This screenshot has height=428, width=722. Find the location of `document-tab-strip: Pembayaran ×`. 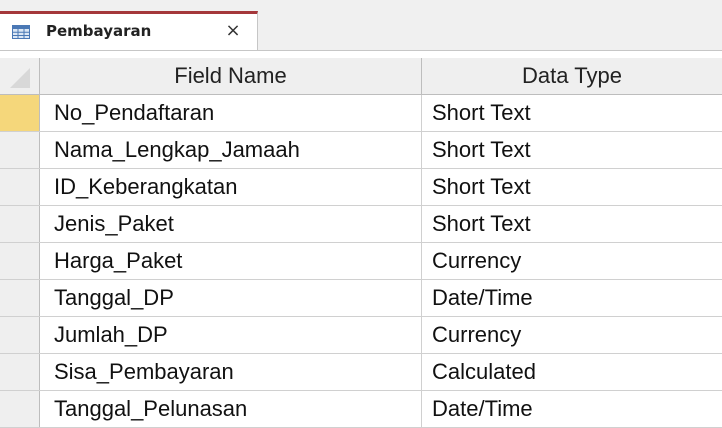

document-tab-strip: Pembayaran × is located at coordinates (361, 25).